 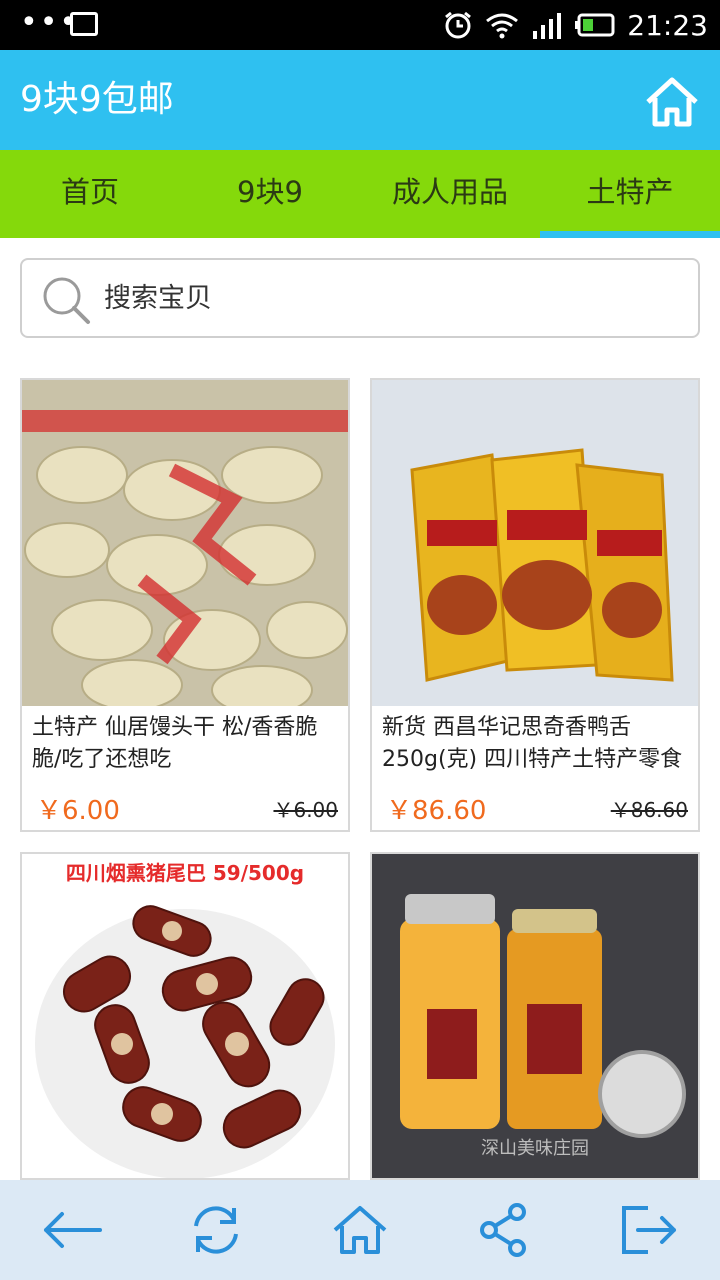 I want to click on product-name: 新货 西昌华记思奇香鸭舌250g(克) 四川特产土特产零食, so click(x=535, y=744).